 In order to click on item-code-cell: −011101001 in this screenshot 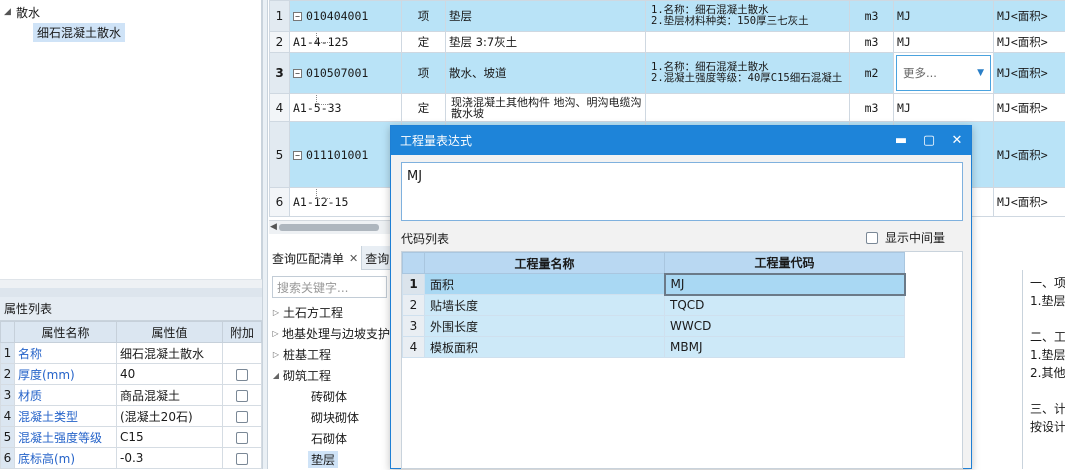, I will do `click(346, 155)`.